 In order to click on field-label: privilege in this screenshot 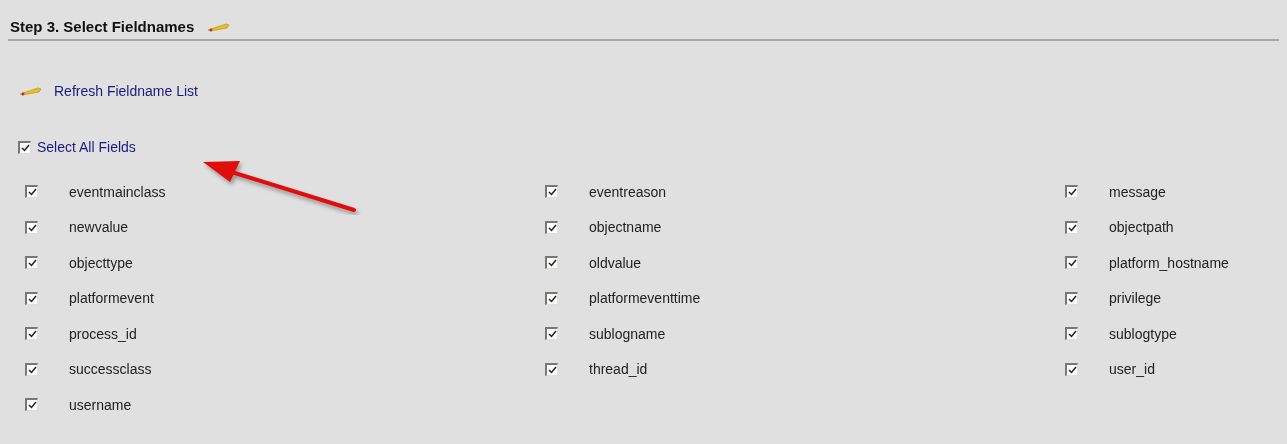, I will do `click(1135, 298)`.